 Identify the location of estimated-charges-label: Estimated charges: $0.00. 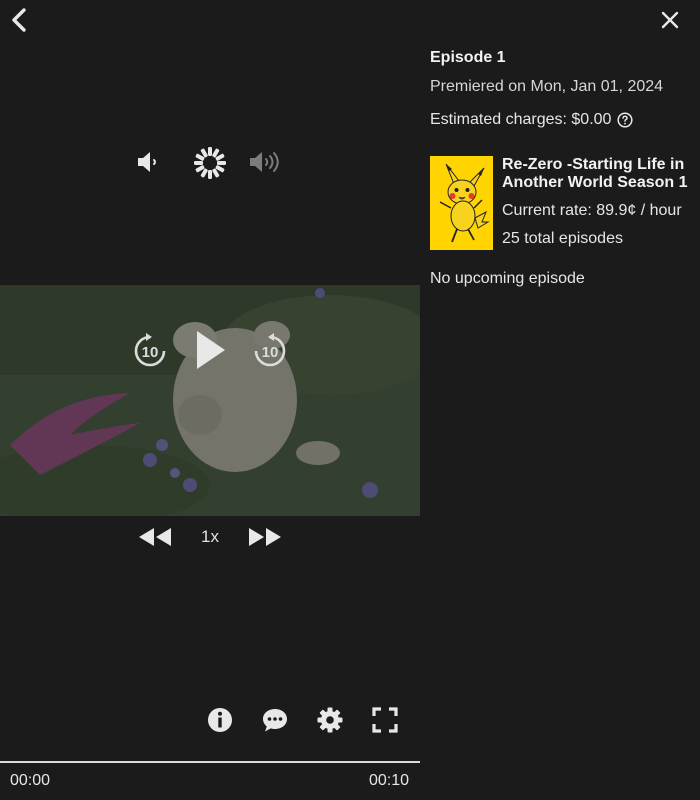
(521, 119).